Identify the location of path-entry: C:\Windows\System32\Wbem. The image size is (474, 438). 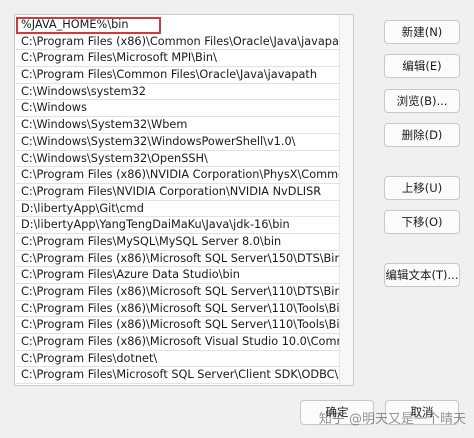
(177, 125).